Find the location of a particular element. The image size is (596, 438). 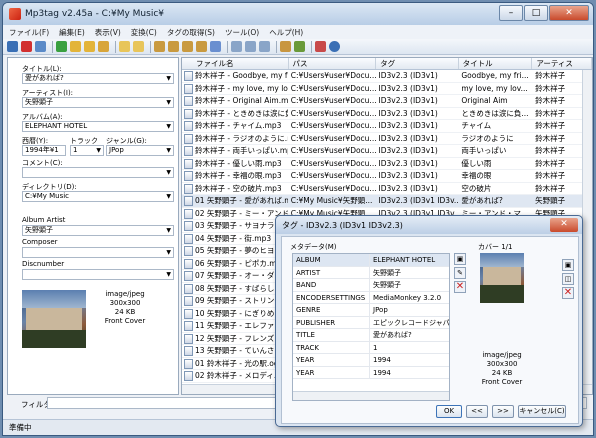

menu-edit: 編集(E) is located at coordinates (72, 32).